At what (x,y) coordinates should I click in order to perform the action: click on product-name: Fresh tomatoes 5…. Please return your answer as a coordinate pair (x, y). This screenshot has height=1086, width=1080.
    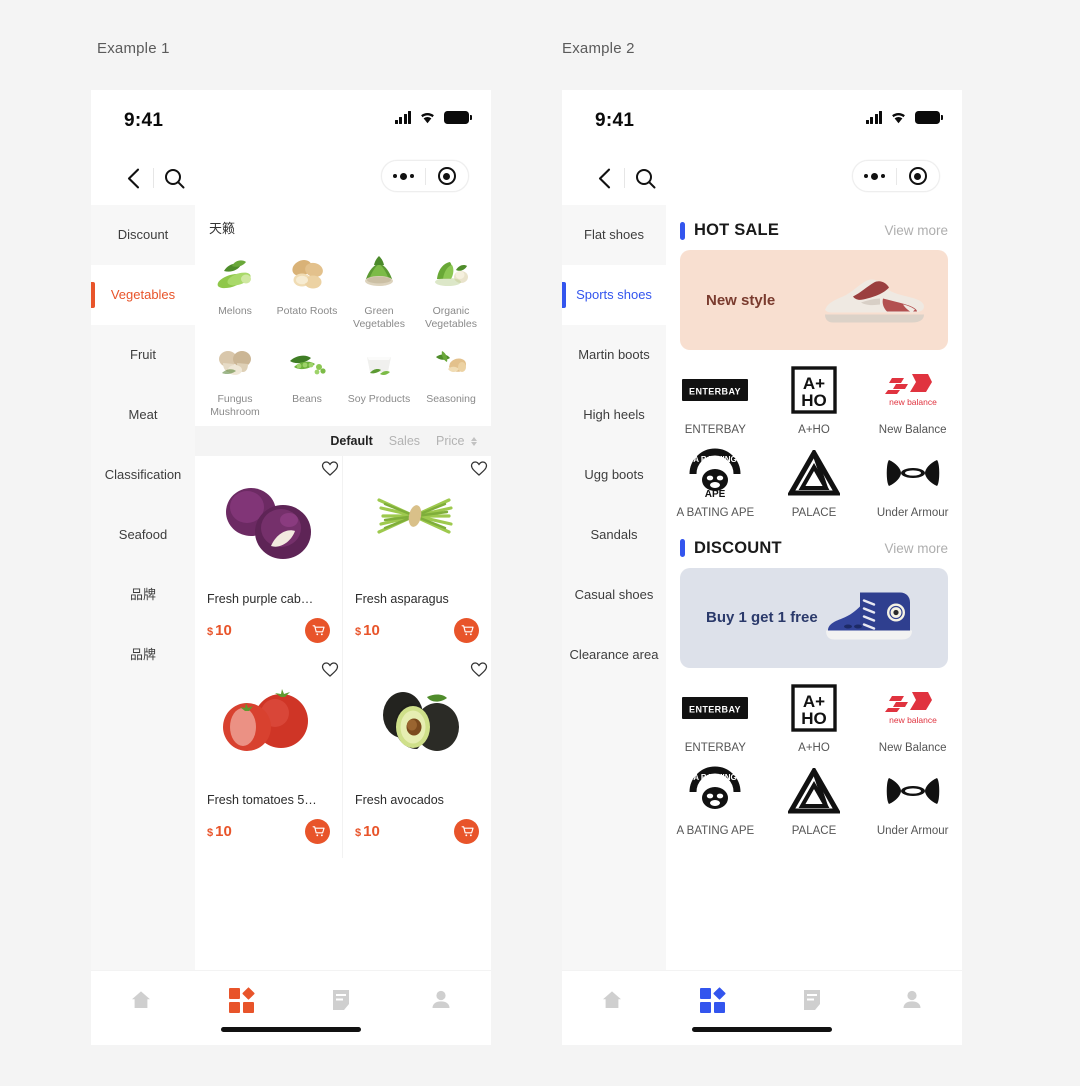
    Looking at the image, I should click on (262, 799).